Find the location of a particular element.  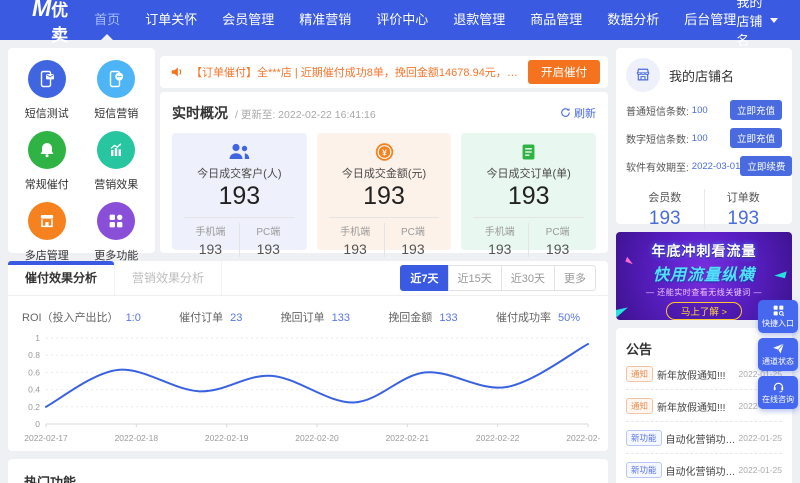

recovered-amount-stat: 挽回金额 133 is located at coordinates (423, 318).